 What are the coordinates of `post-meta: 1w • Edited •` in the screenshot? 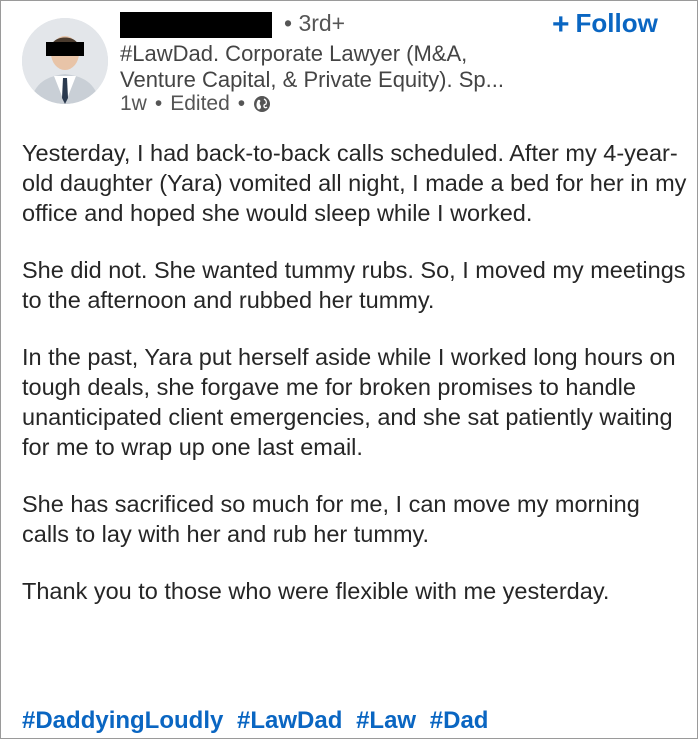 It's located at (195, 104).